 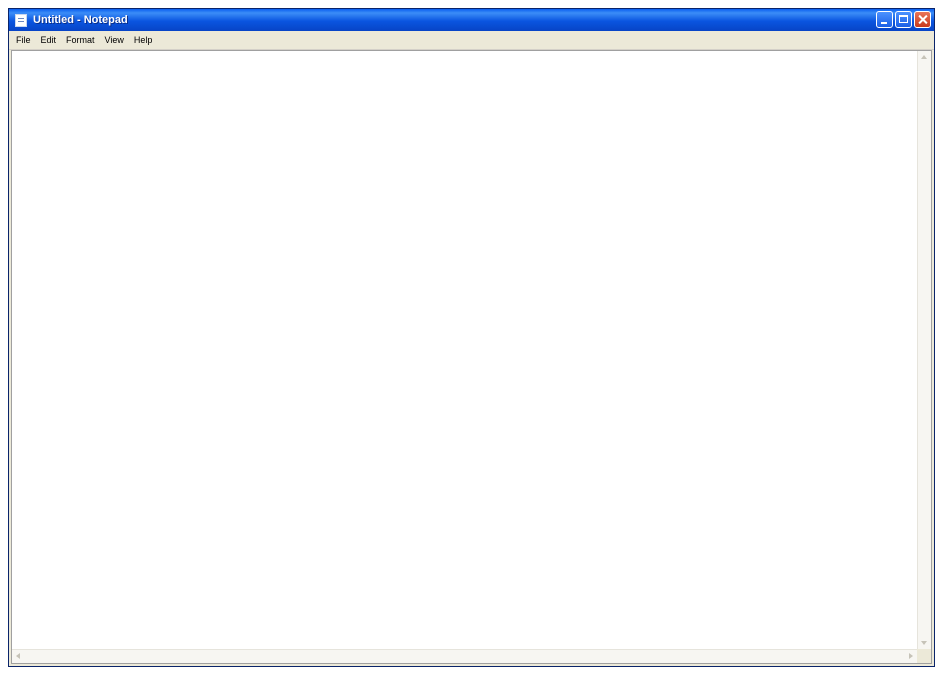 What do you see at coordinates (80, 40) in the screenshot?
I see `menu-format: Format` at bounding box center [80, 40].